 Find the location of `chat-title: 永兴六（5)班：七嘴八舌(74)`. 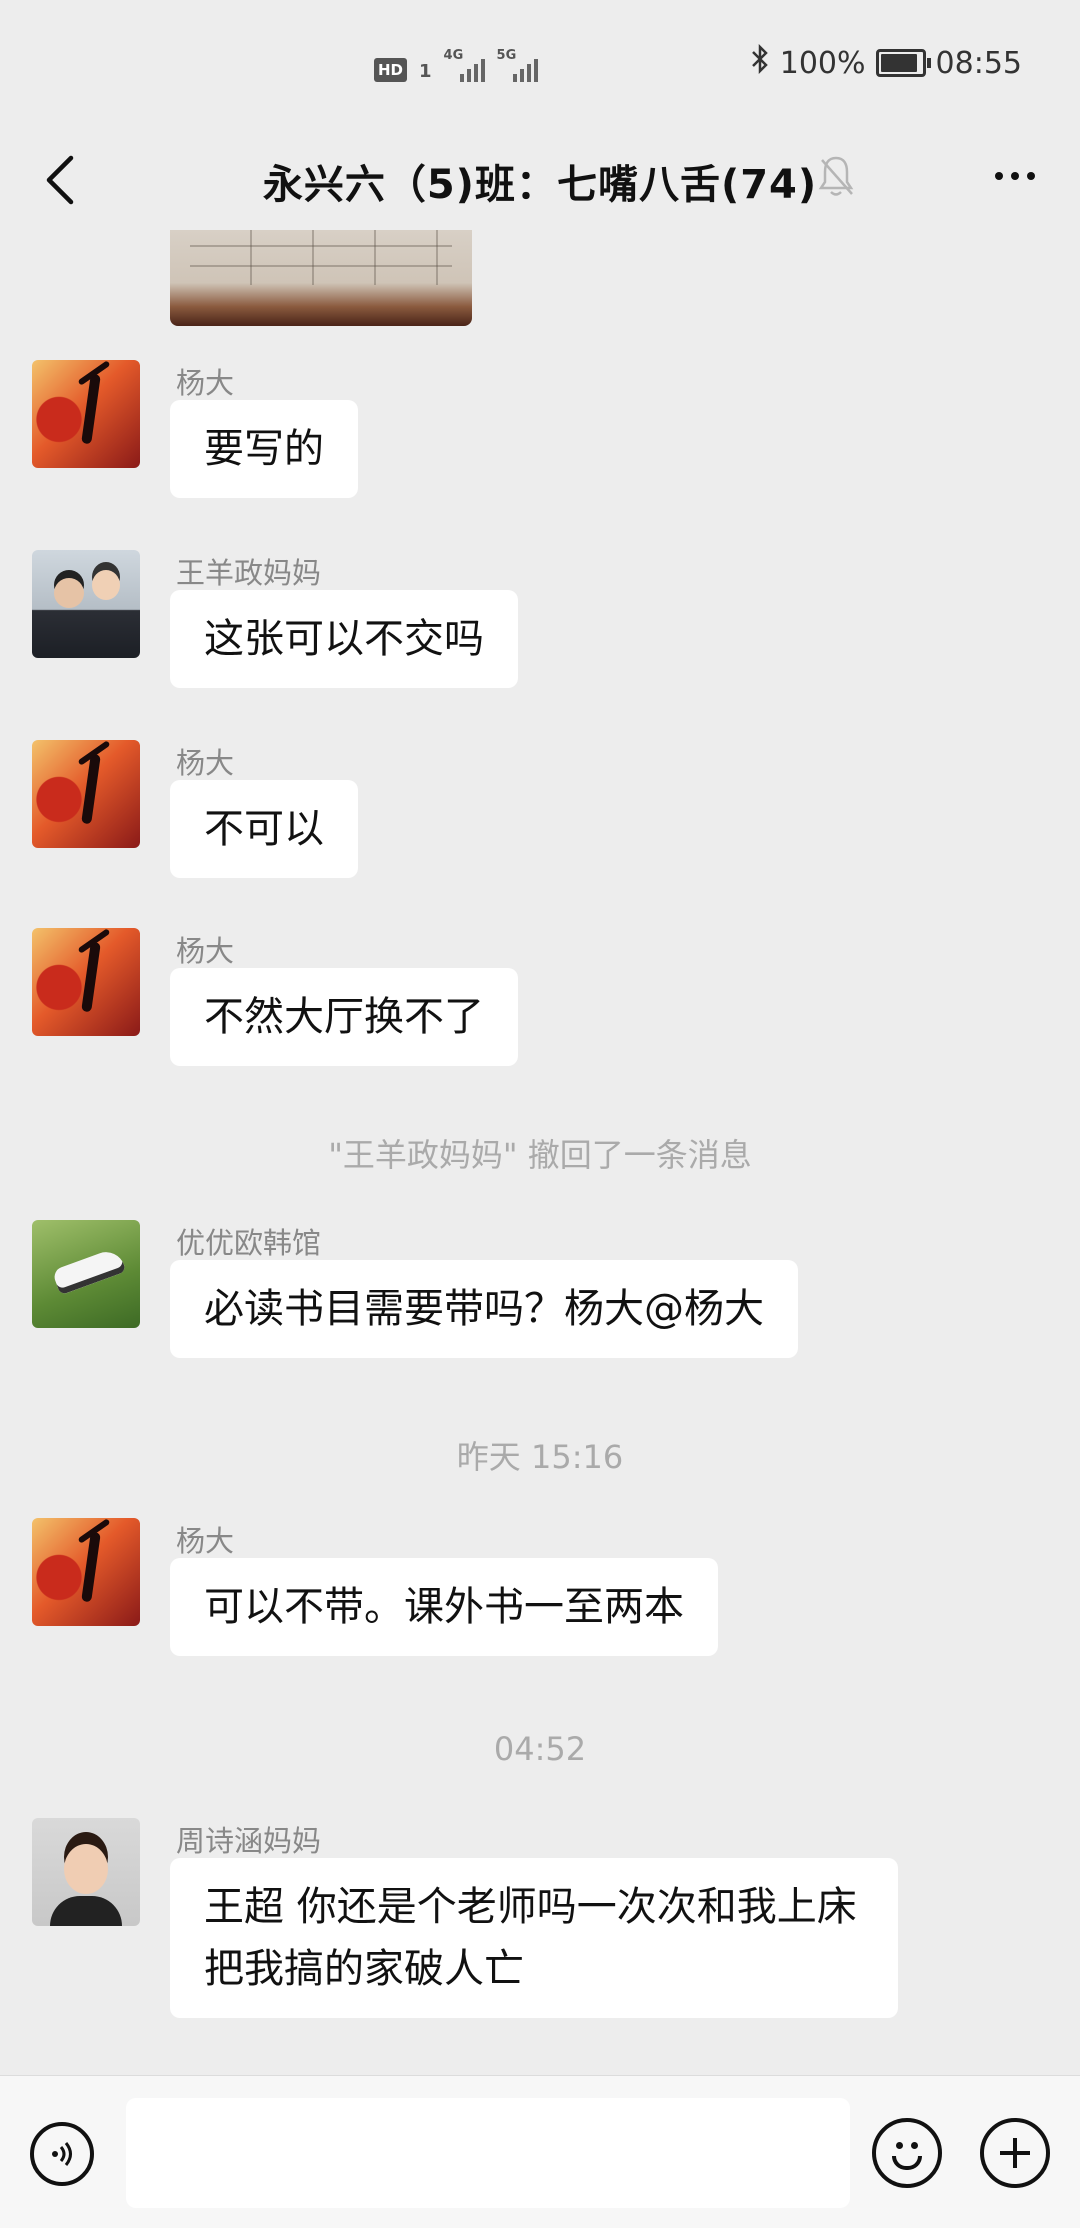

chat-title: 永兴六（5)班：七嘴八舌(74) is located at coordinates (540, 185).